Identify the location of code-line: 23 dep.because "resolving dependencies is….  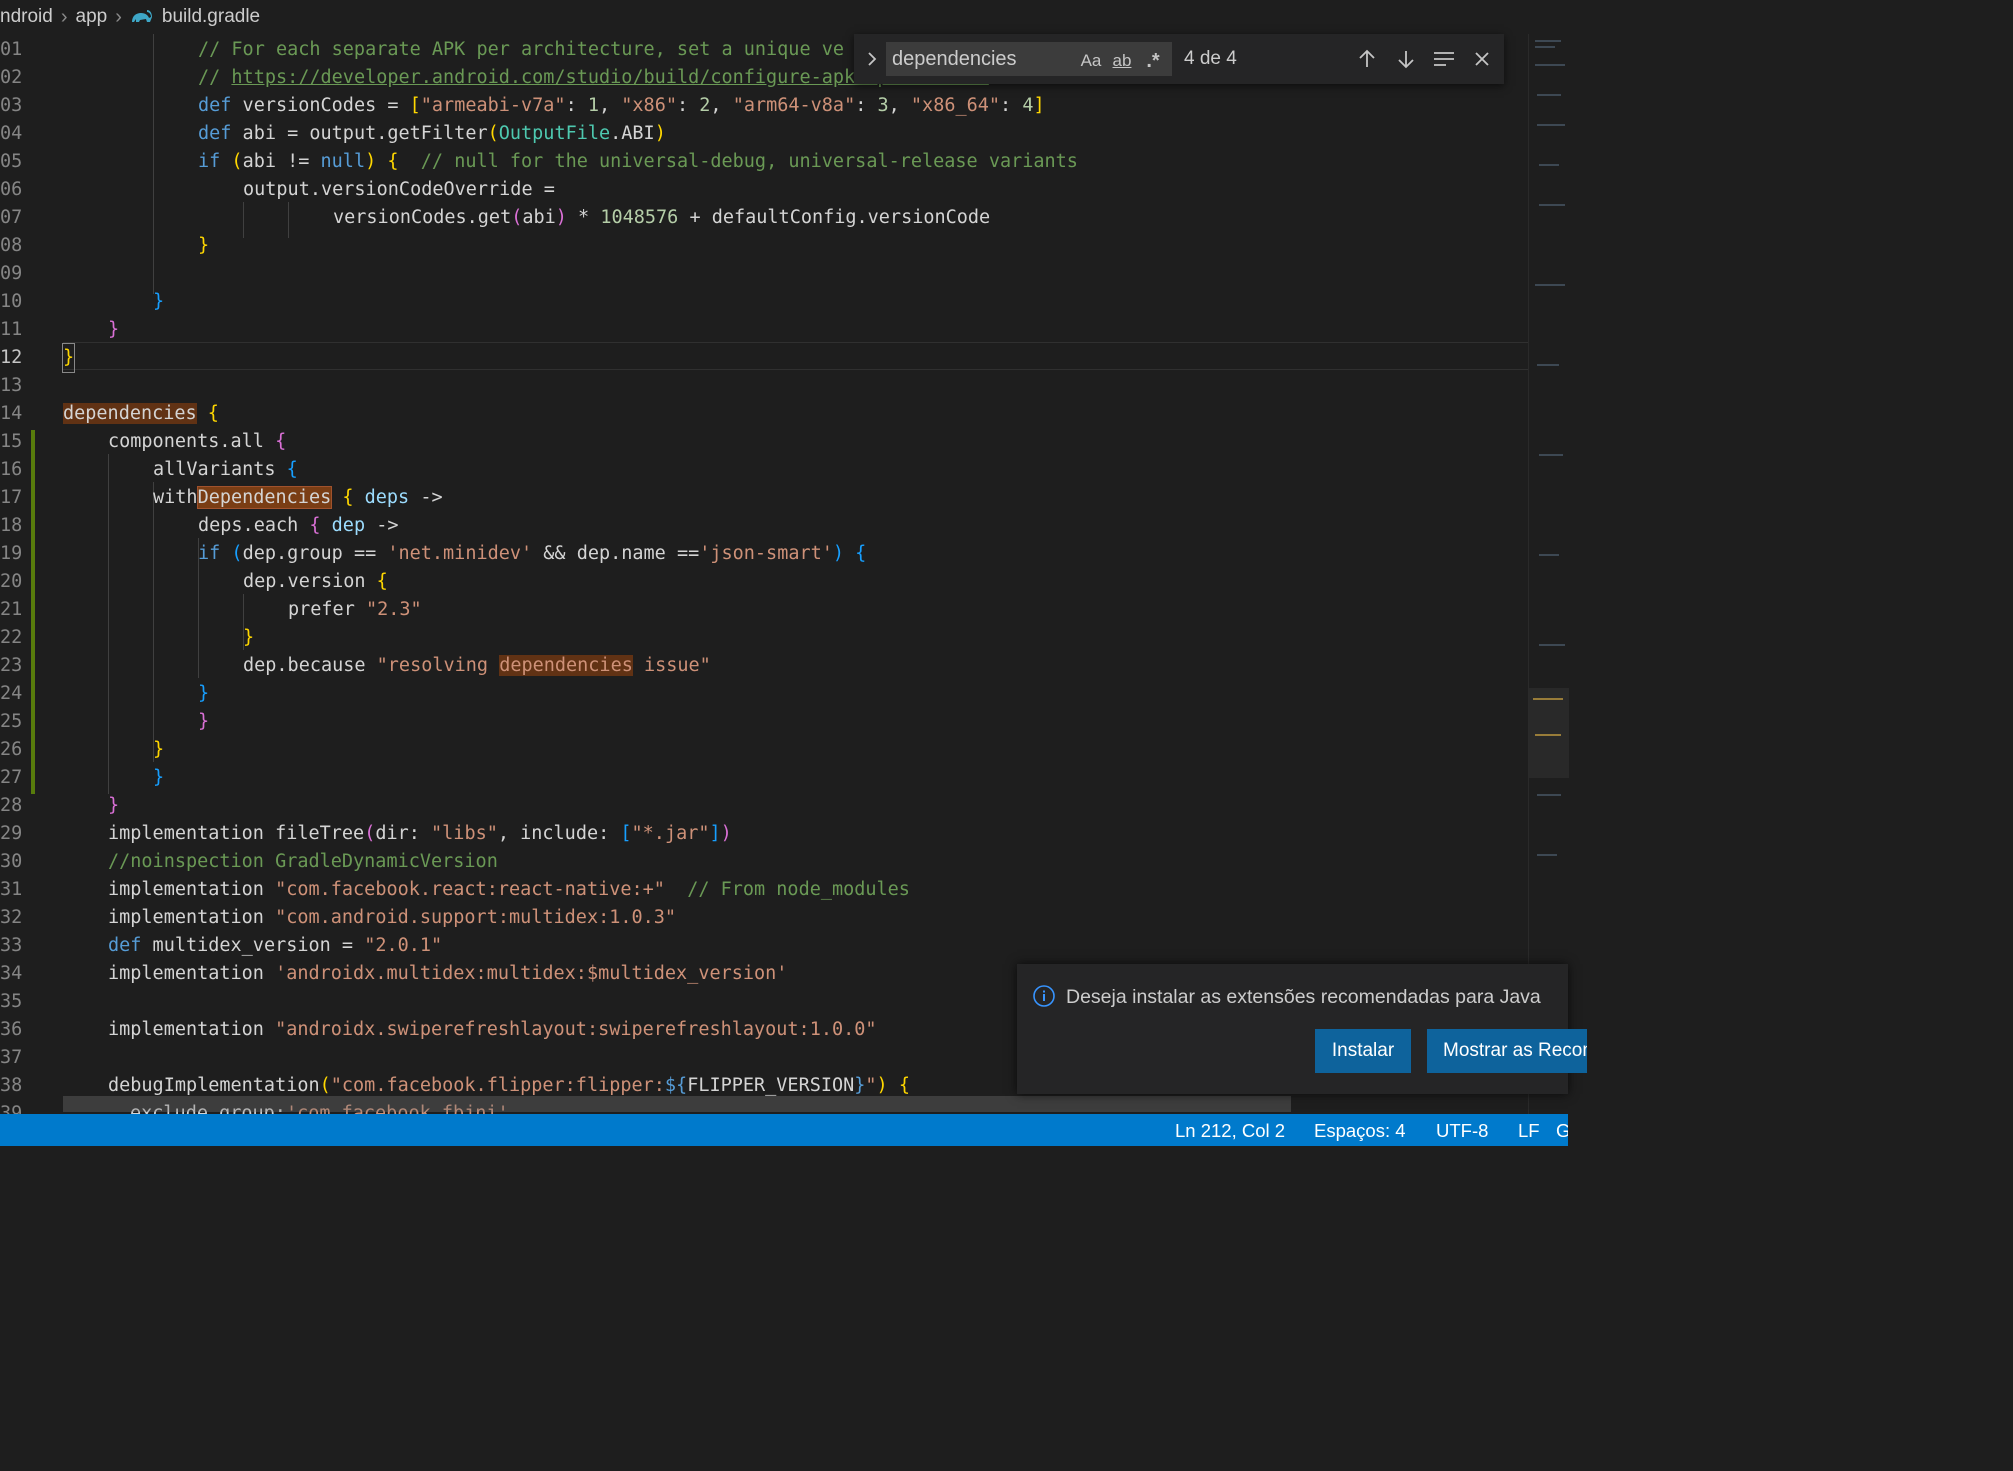
(764, 666).